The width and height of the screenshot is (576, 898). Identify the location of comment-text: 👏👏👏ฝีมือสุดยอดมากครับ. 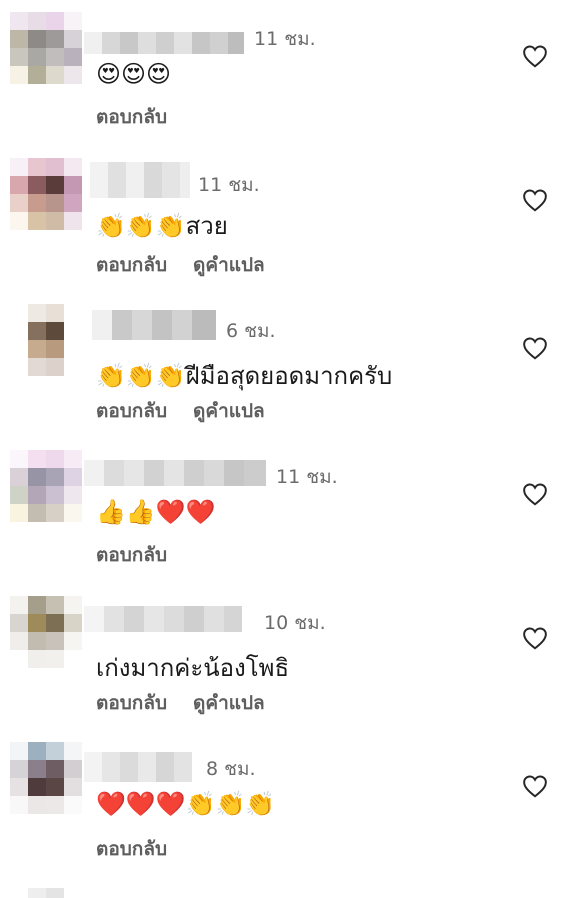
(244, 376).